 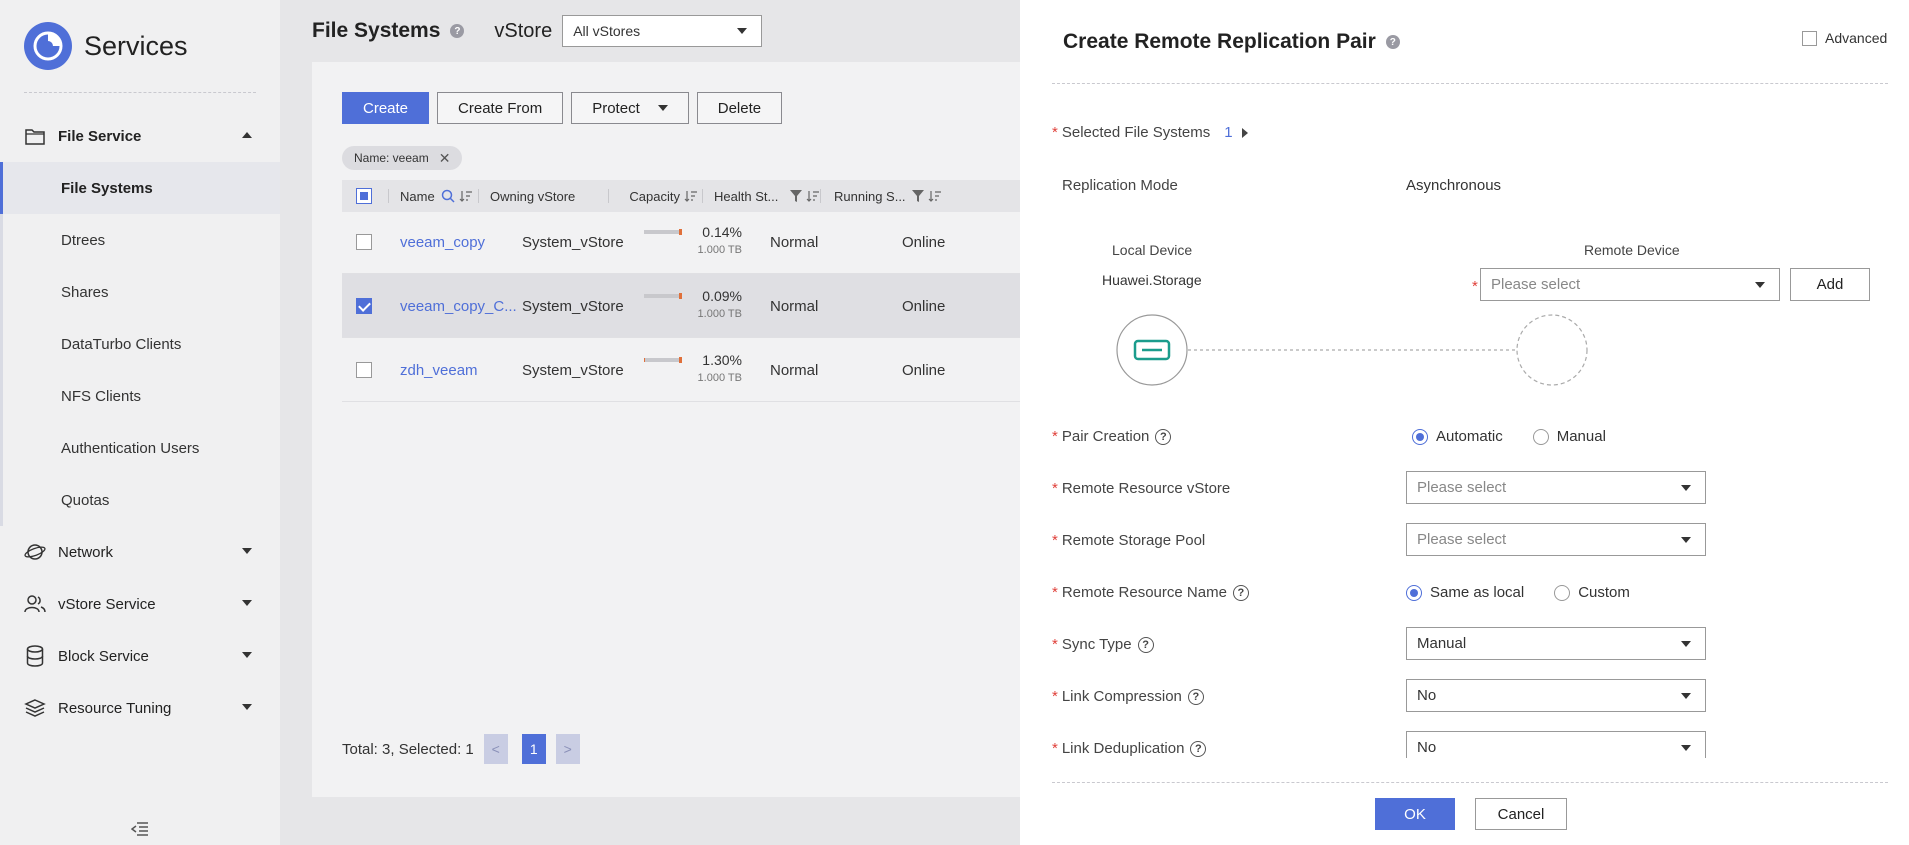 I want to click on page-number-button: 1, so click(x=533, y=749).